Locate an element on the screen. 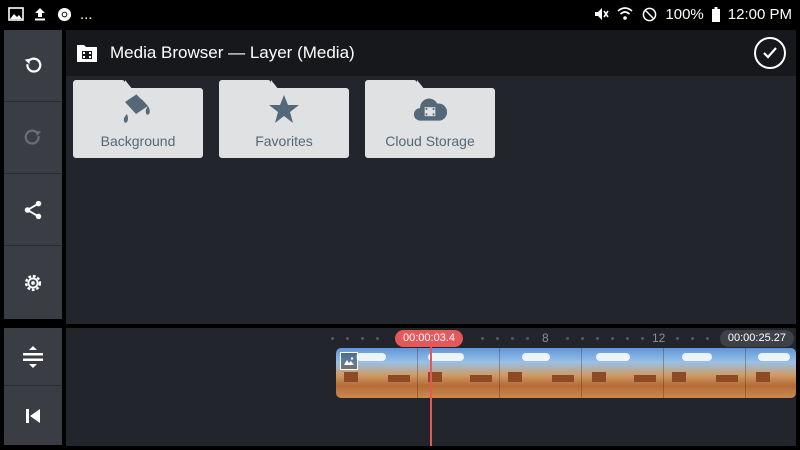 The image size is (800, 450). playhead is located at coordinates (431, 396).